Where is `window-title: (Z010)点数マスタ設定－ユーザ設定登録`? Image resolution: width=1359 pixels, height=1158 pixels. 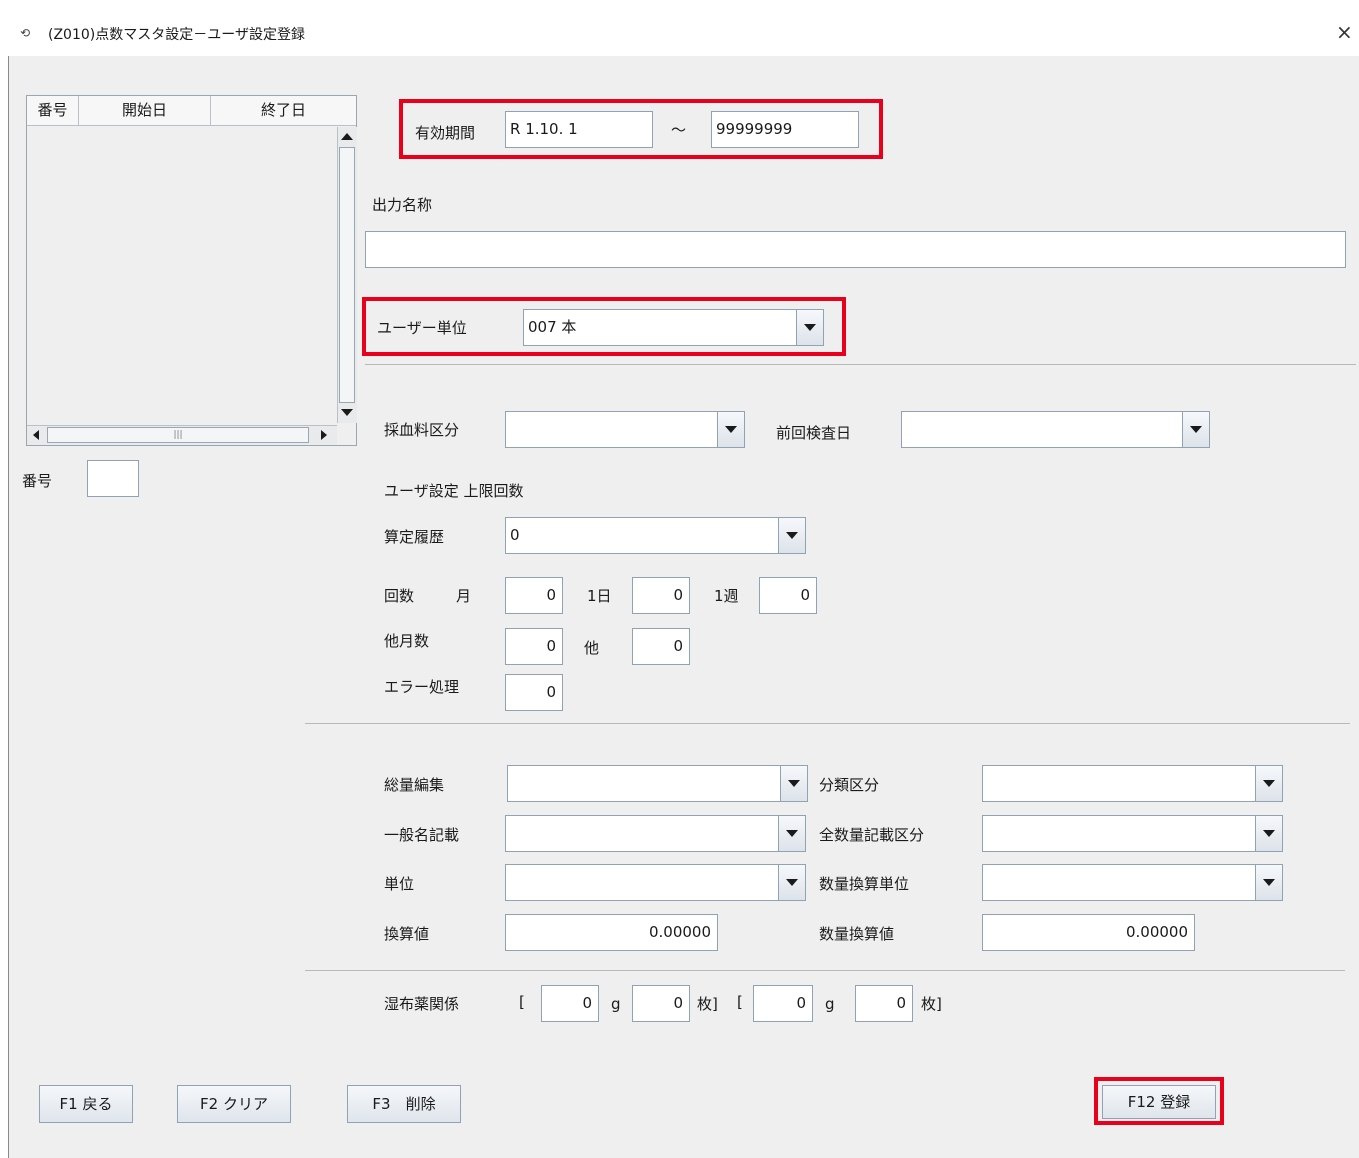 window-title: (Z010)点数マスタ設定－ユーザ設定登録 is located at coordinates (176, 35).